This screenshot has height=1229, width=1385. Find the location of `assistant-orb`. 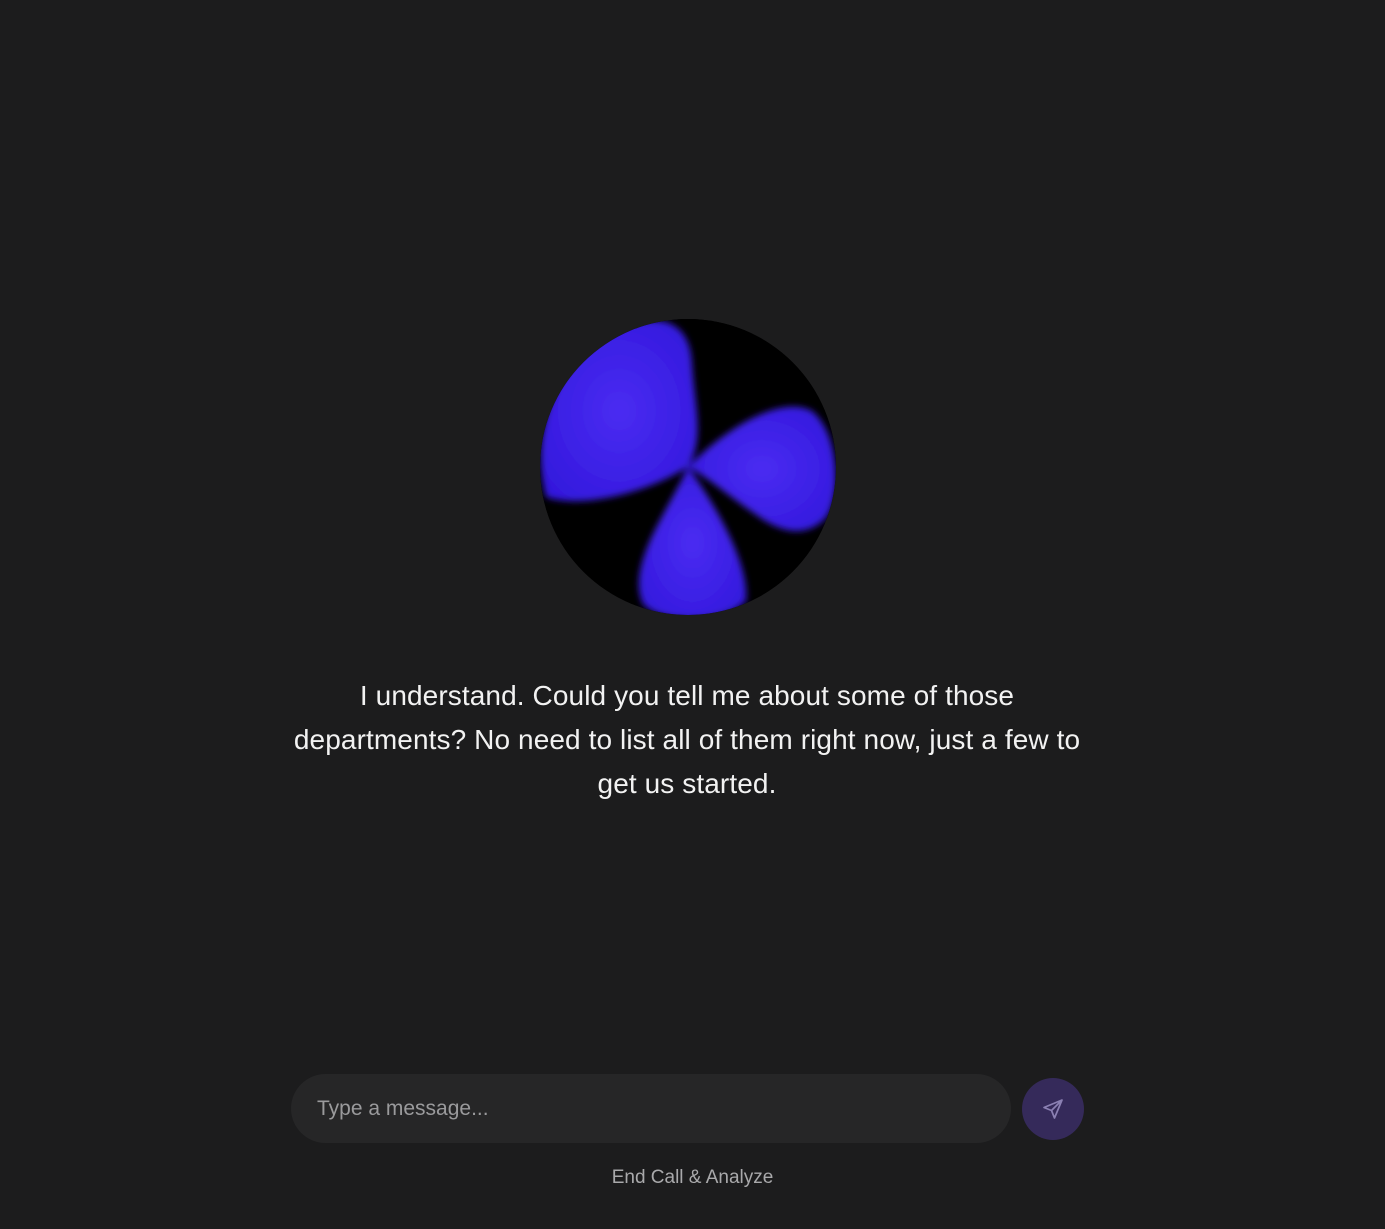

assistant-orb is located at coordinates (688, 467).